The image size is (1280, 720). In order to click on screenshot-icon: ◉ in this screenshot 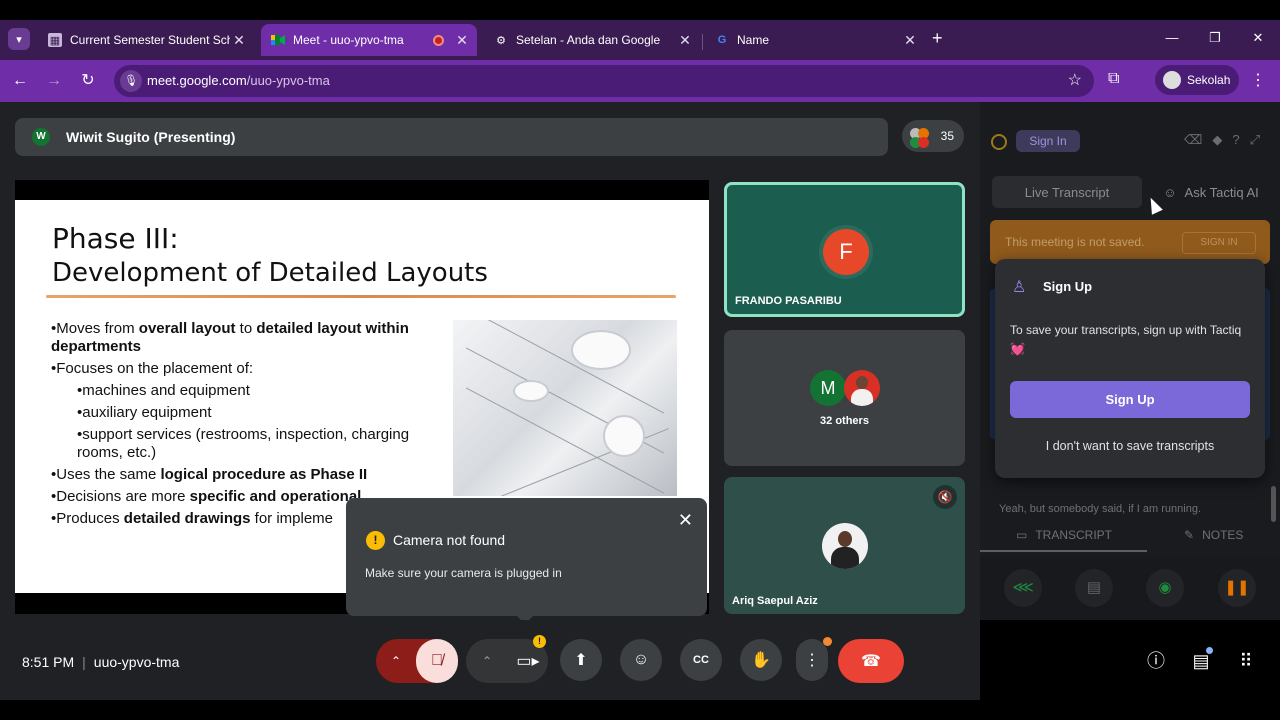, I will do `click(1165, 588)`.